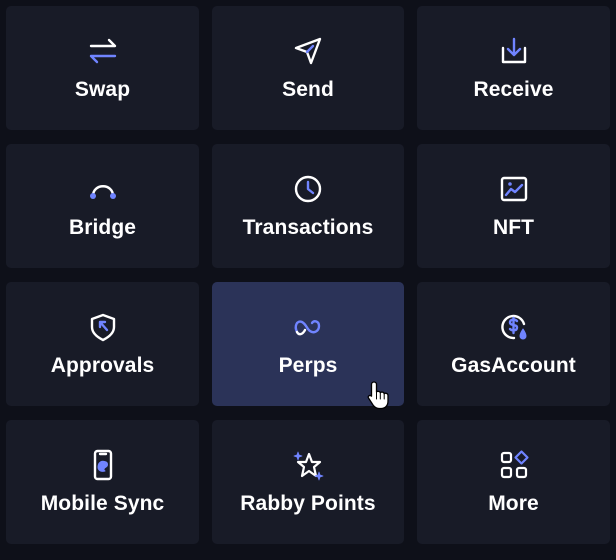 The height and width of the screenshot is (560, 616). What do you see at coordinates (308, 327) in the screenshot?
I see `infinity-wave-icon` at bounding box center [308, 327].